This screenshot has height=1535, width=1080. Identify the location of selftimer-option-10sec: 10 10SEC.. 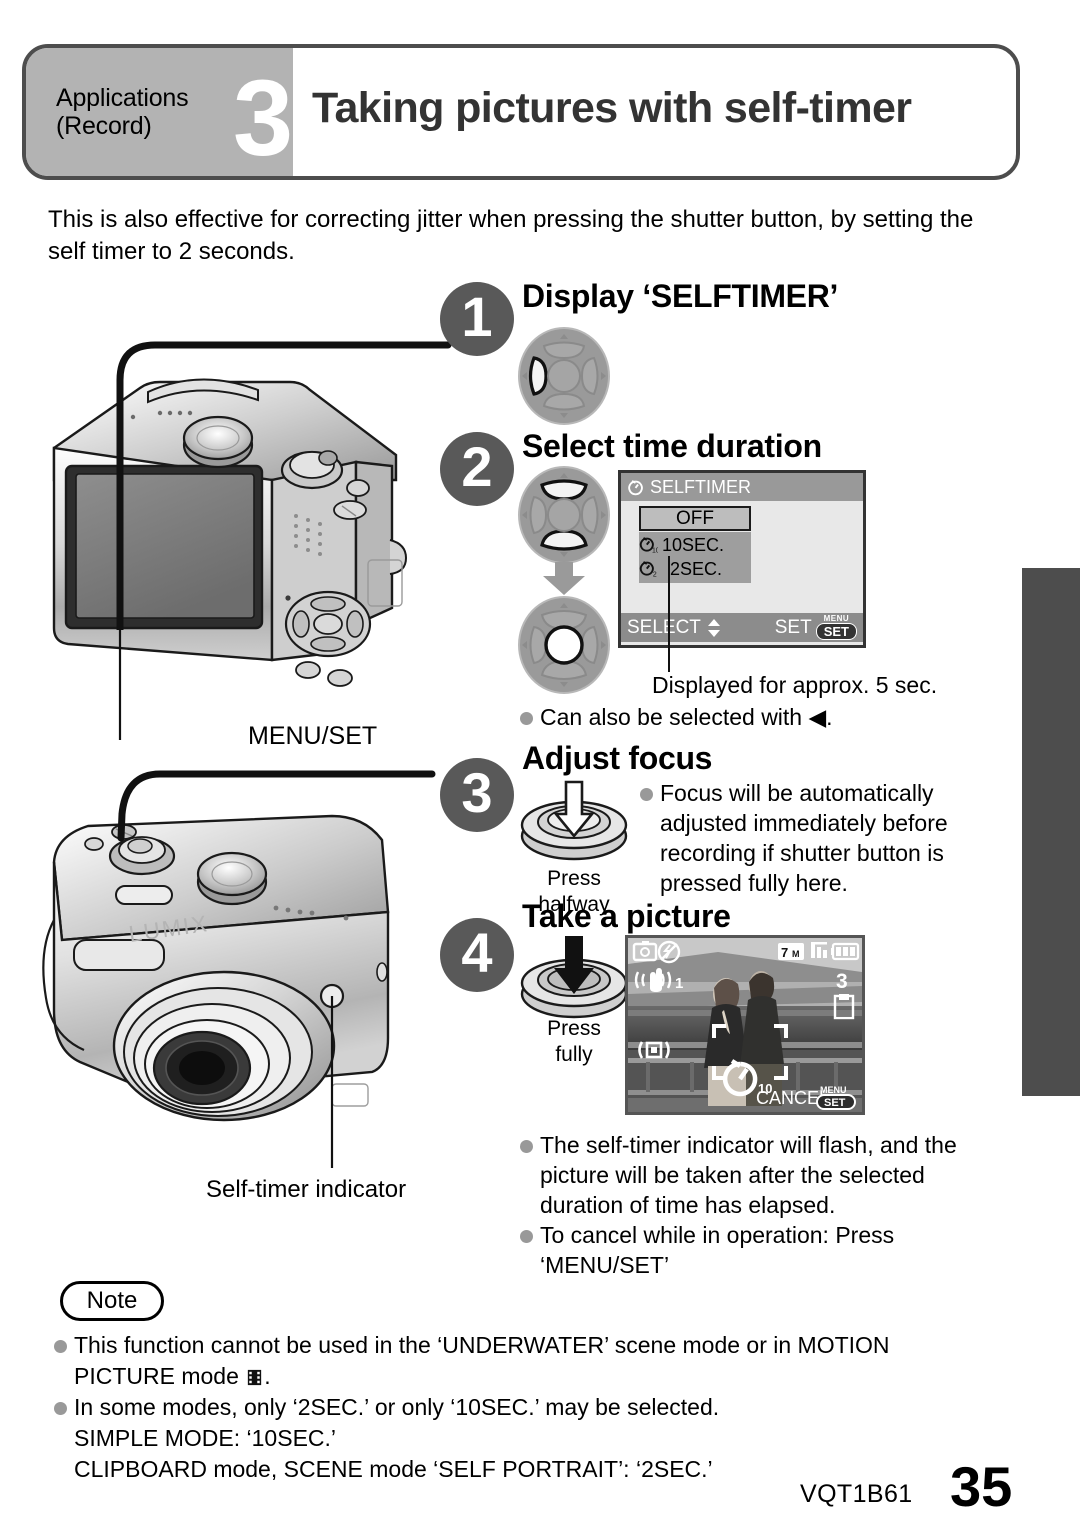
(695, 545).